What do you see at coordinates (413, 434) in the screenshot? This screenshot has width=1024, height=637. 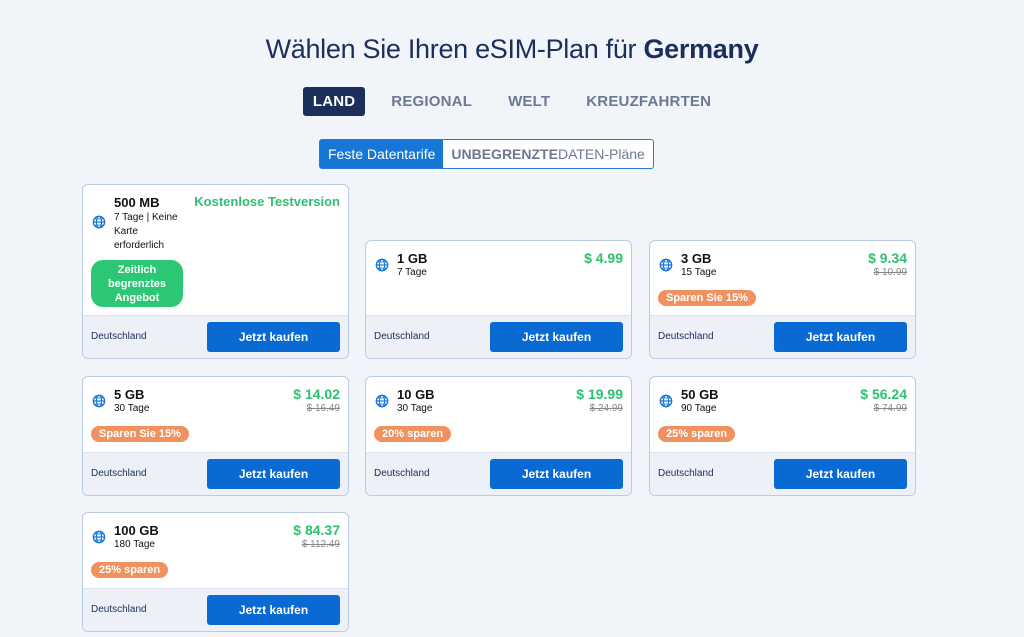 I see `discount-badge: 20% sparen` at bounding box center [413, 434].